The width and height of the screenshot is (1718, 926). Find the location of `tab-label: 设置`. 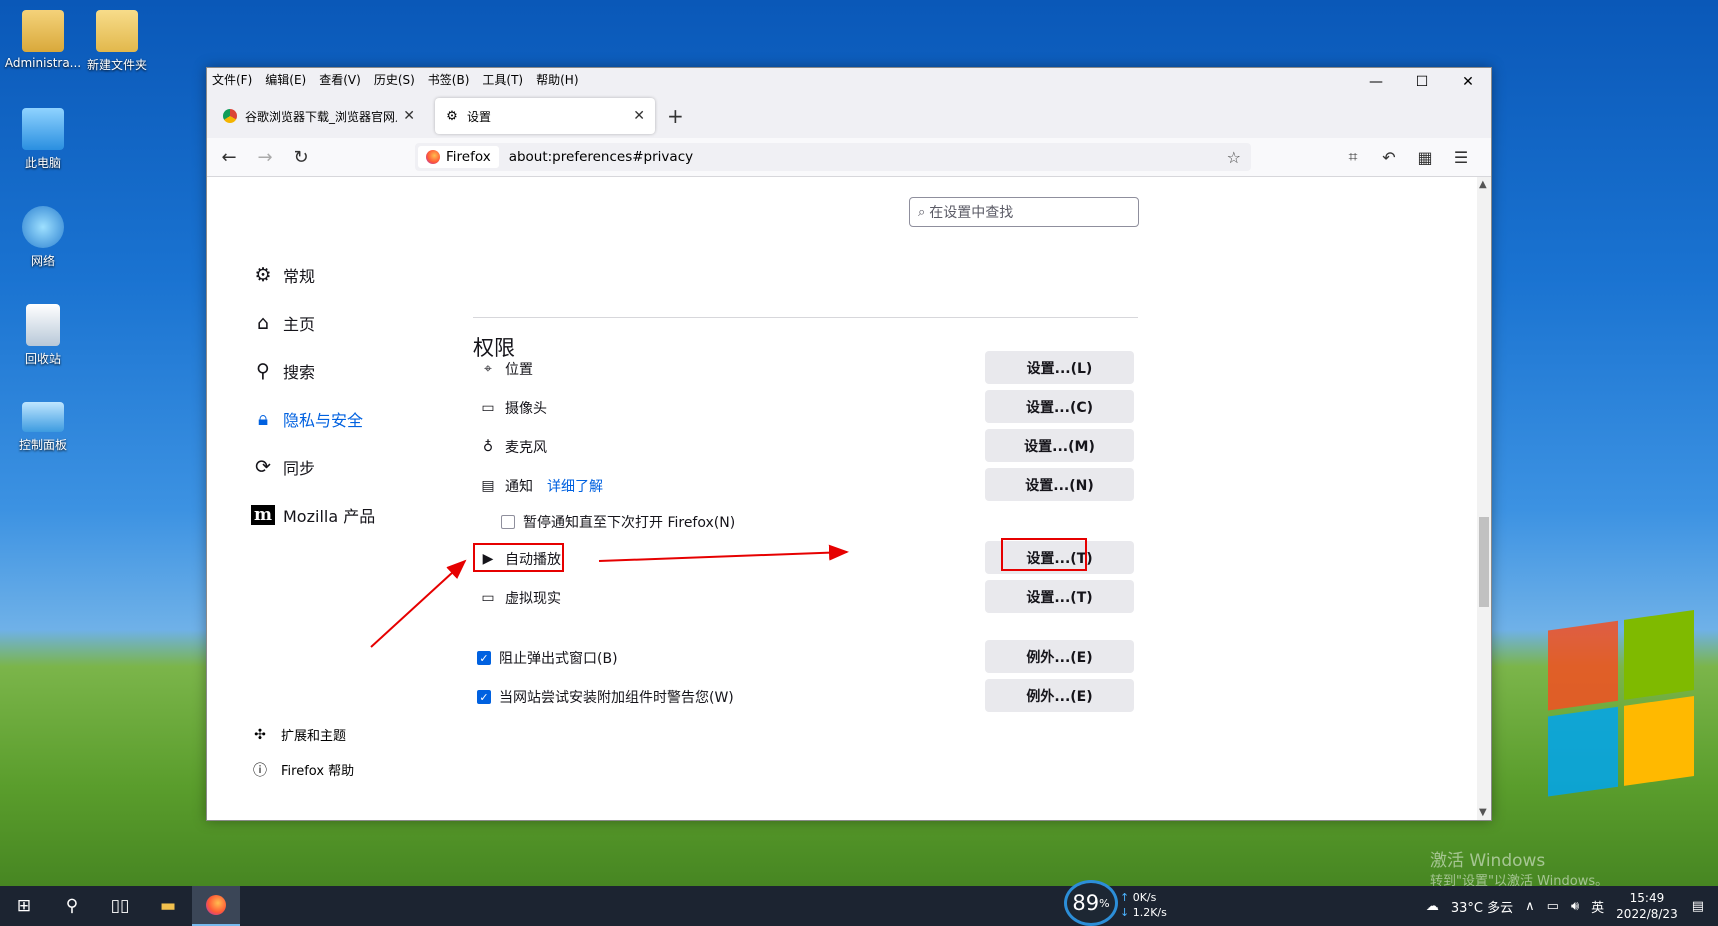

tab-label: 设置 is located at coordinates (479, 116).